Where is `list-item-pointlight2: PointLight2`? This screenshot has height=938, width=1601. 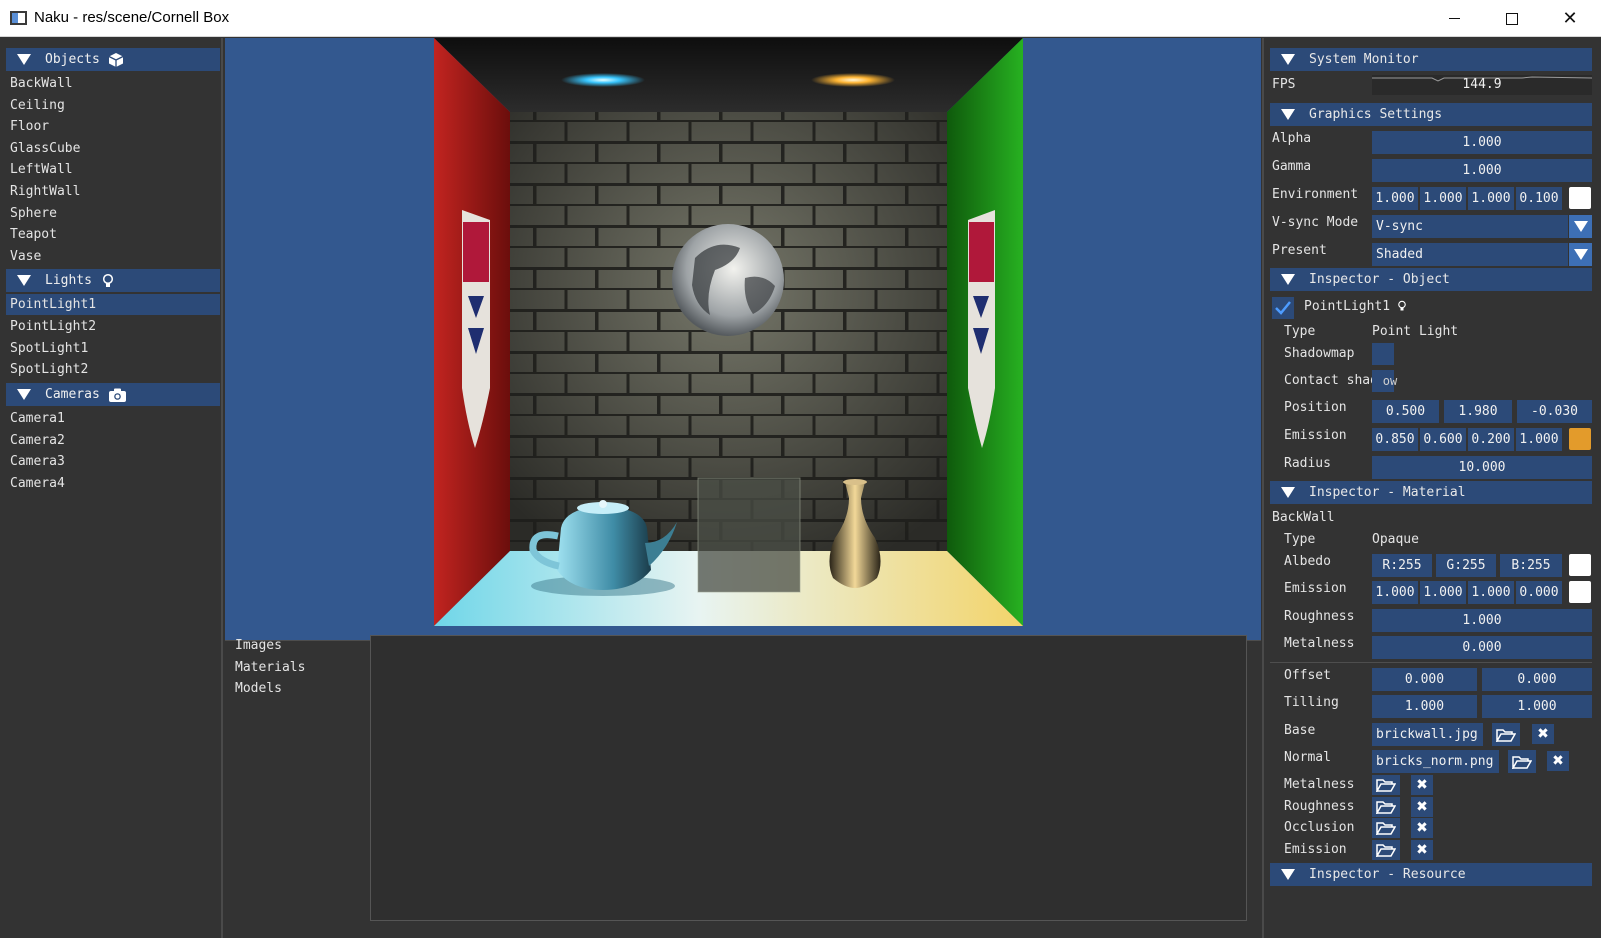 list-item-pointlight2: PointLight2 is located at coordinates (113, 326).